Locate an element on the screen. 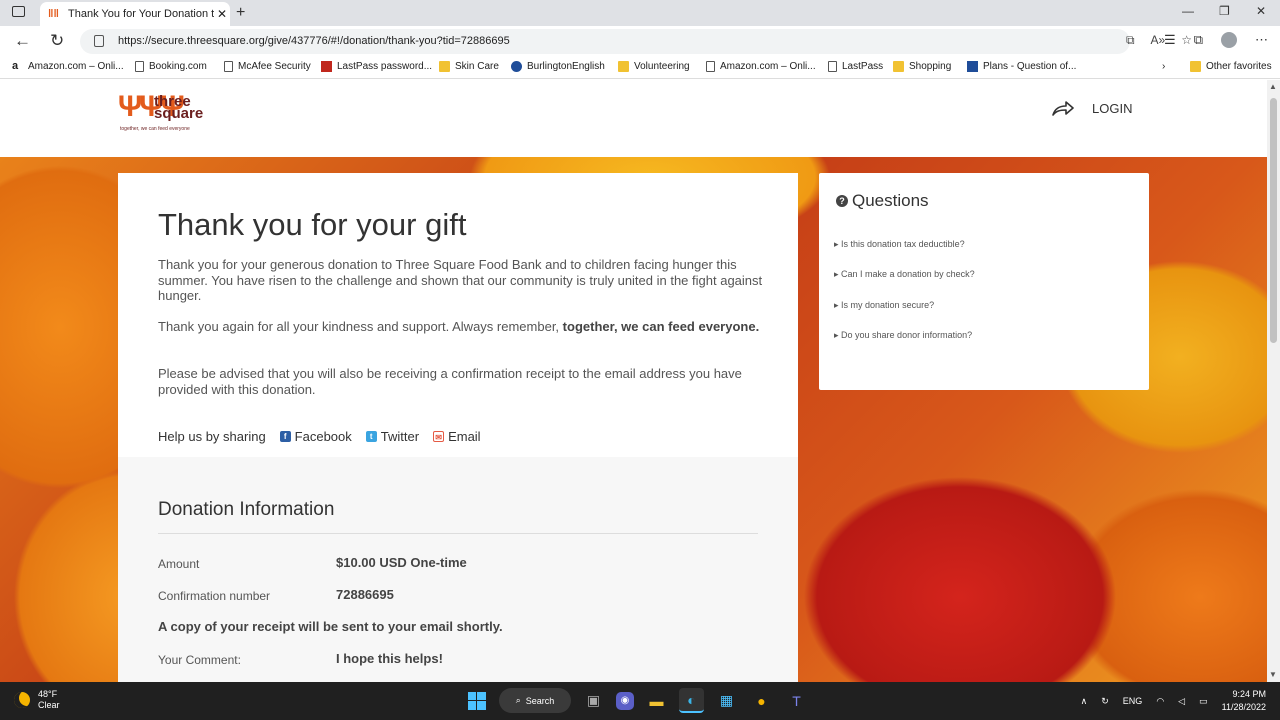 The width and height of the screenshot is (1280, 720). threesquare-favicon-icon: ǁǁ is located at coordinates (53, 14).